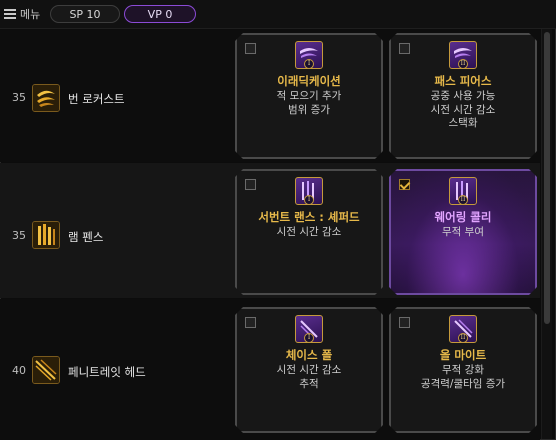  I want to click on option-card: I 이래딕케이션 적 모으기 추가 범위 증가, so click(309, 96).